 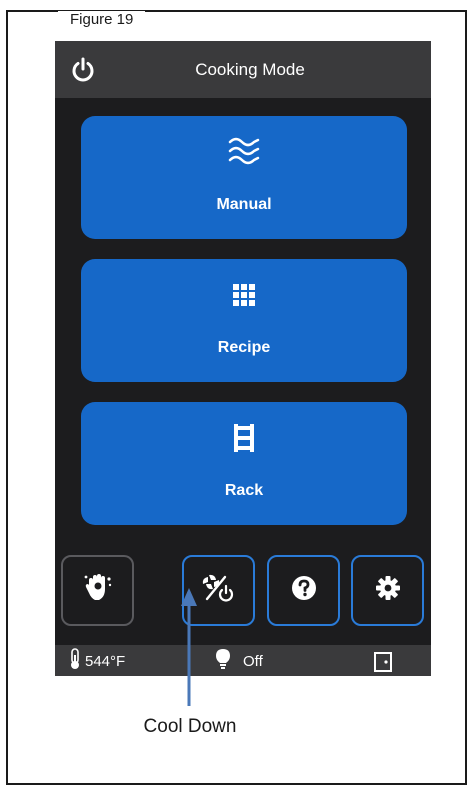 What do you see at coordinates (75, 661) in the screenshot?
I see `thermometer-icon` at bounding box center [75, 661].